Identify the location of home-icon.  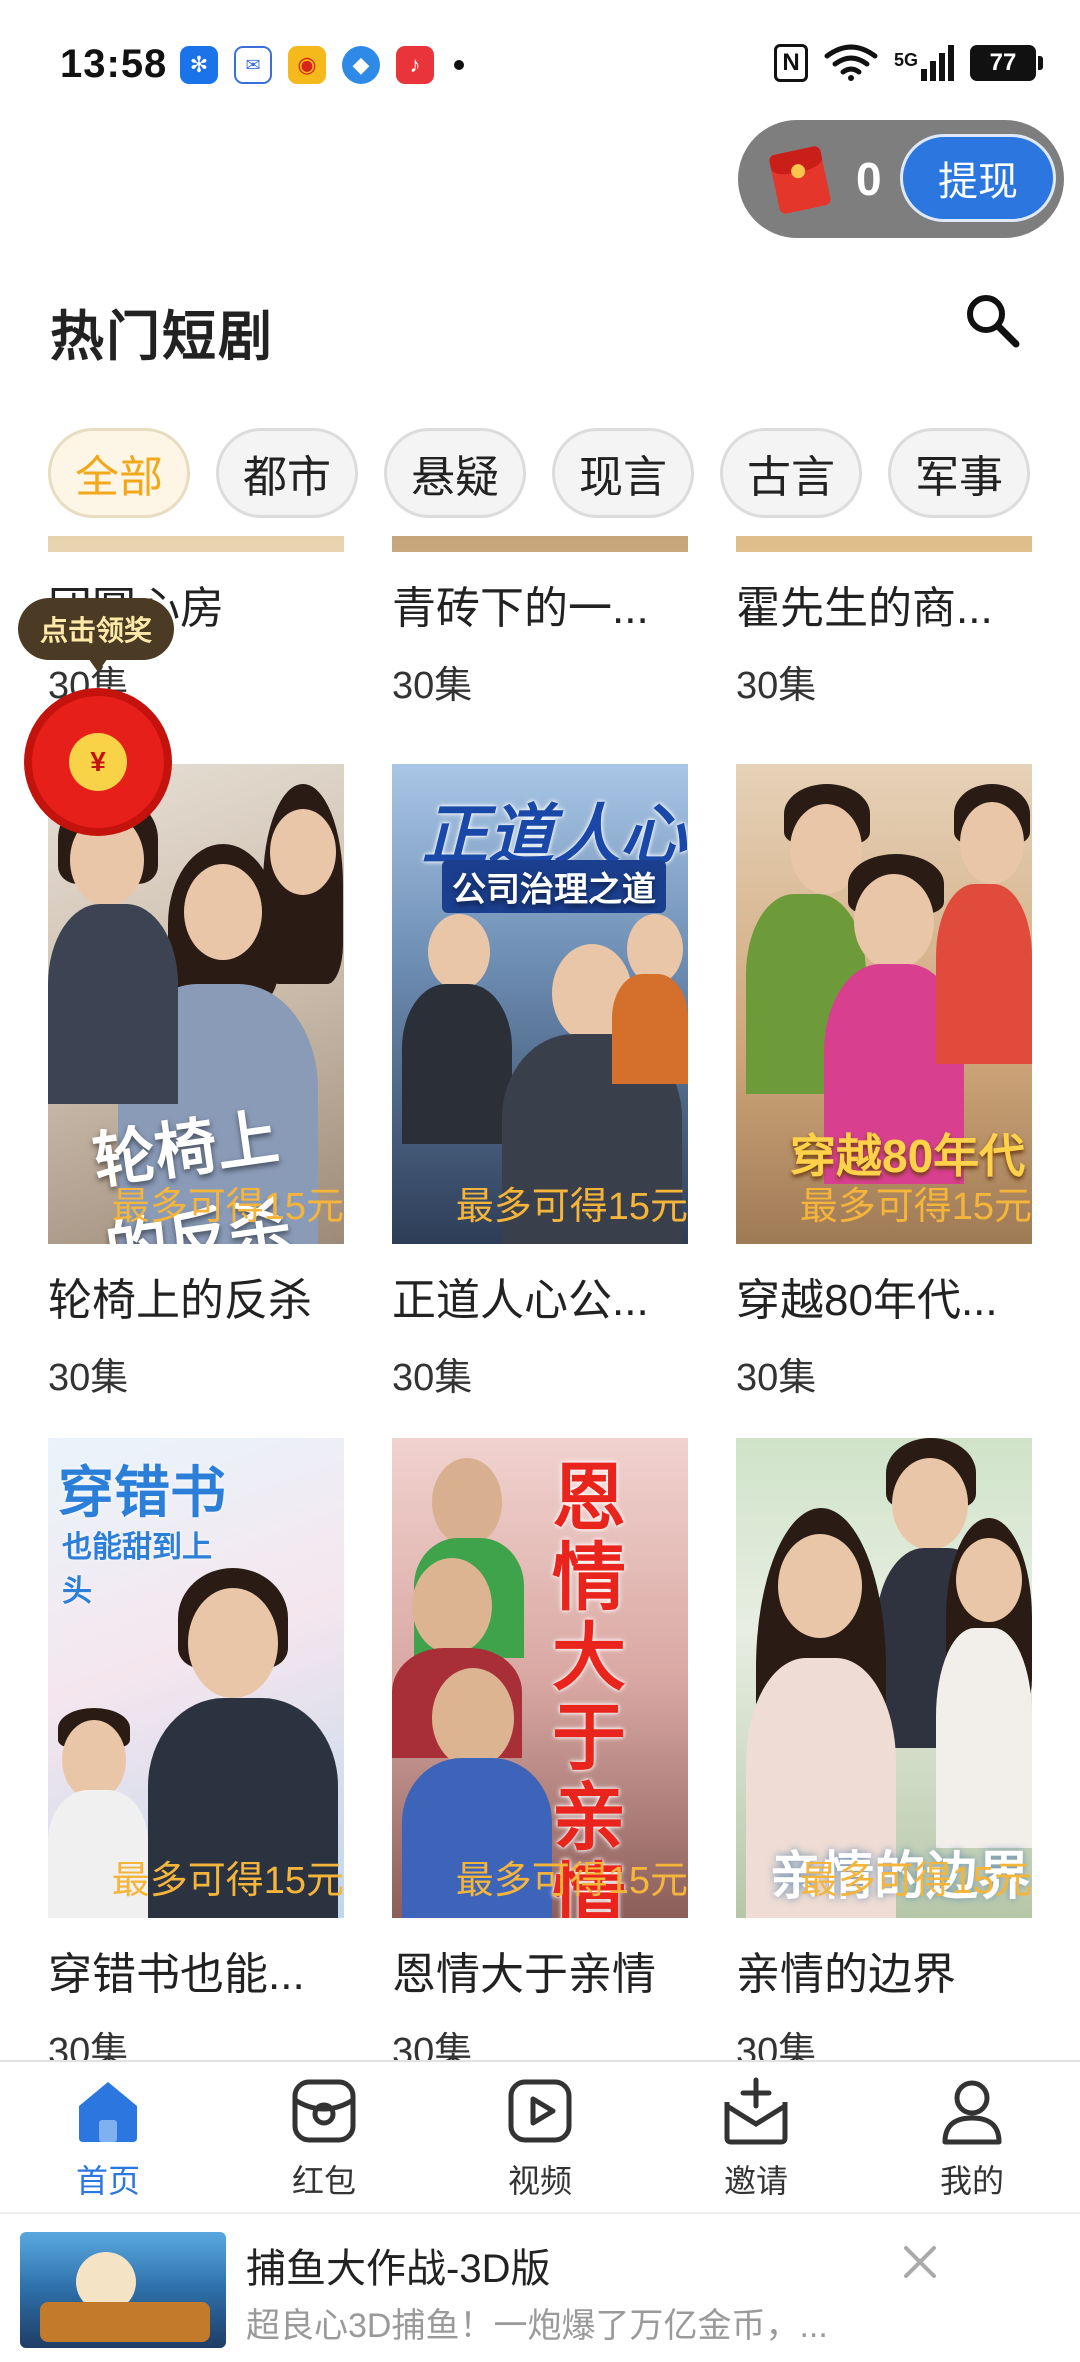
(108, 2112).